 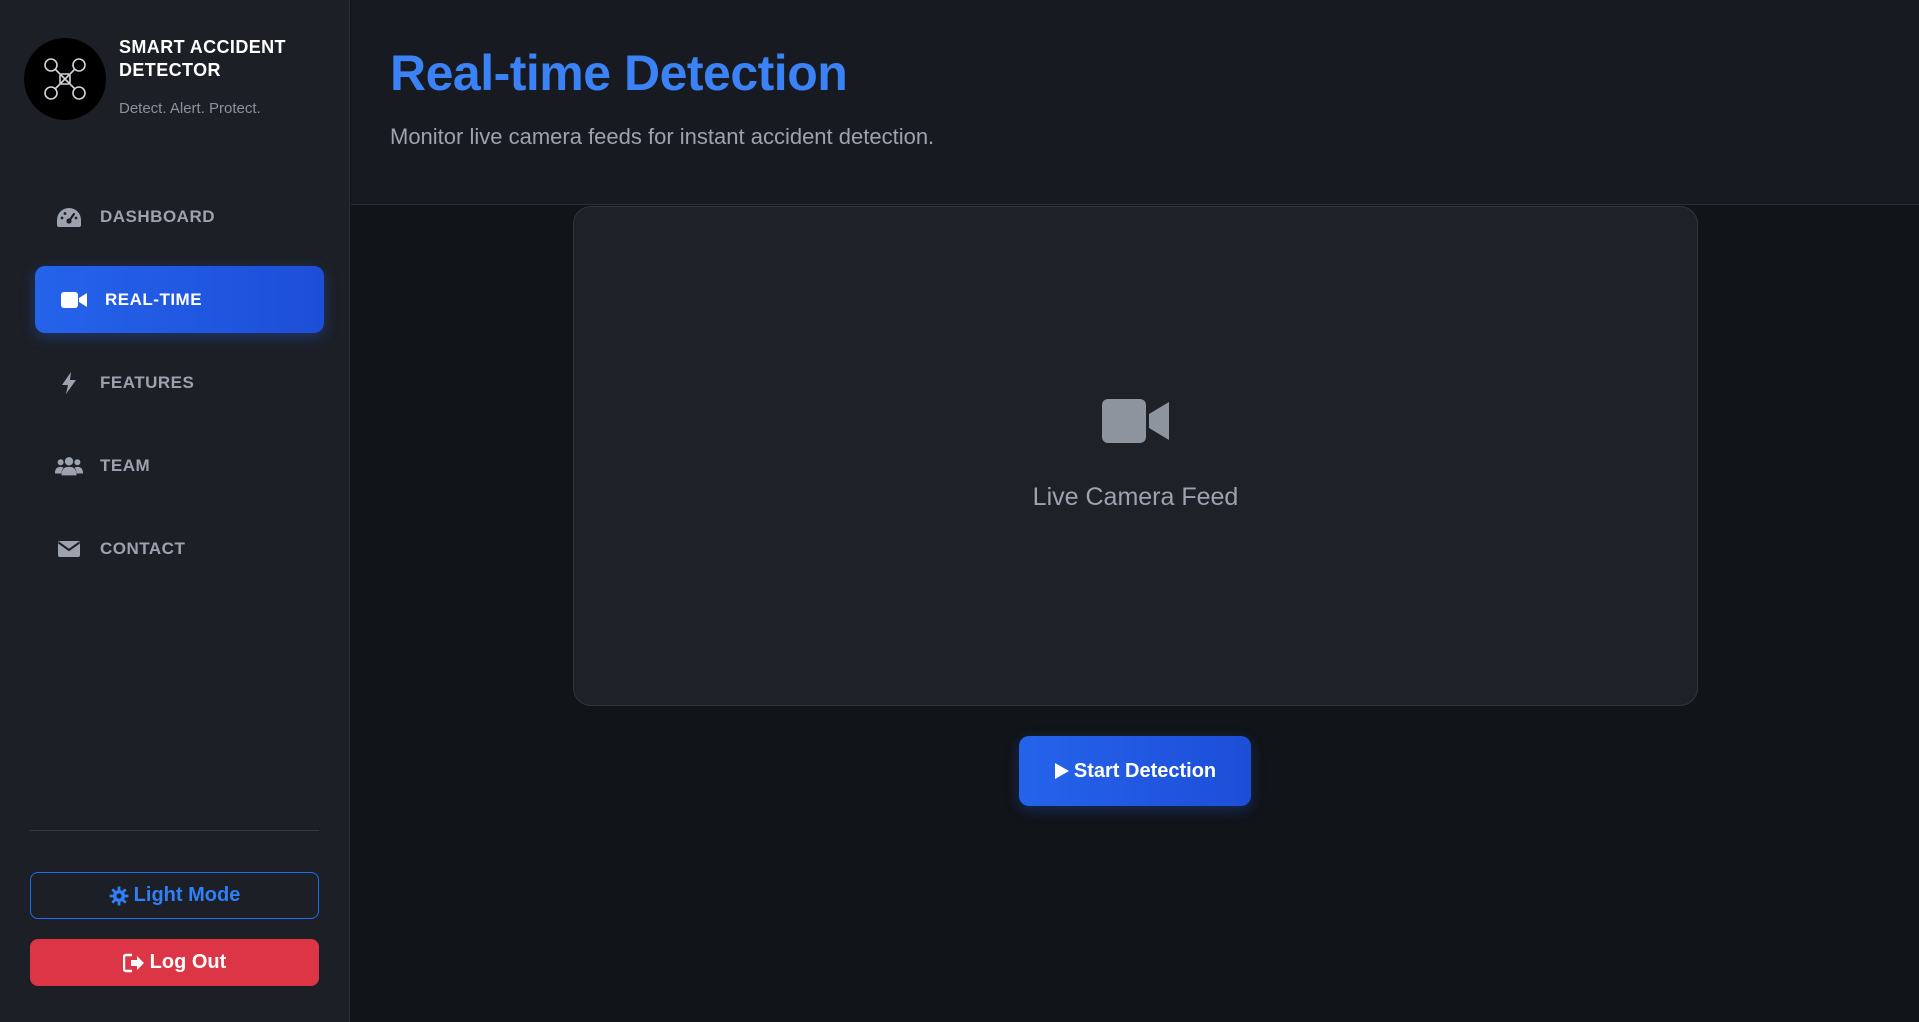 I want to click on start-detection-button: Start Detection, so click(x=1135, y=771).